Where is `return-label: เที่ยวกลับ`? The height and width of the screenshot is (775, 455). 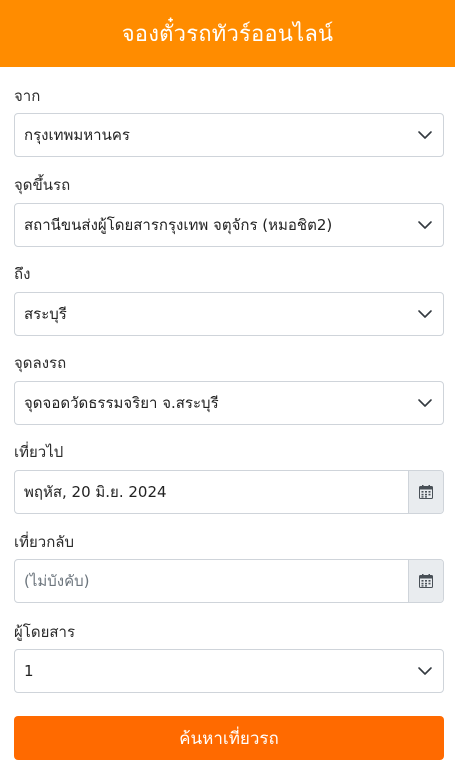
return-label: เที่ยวกลับ is located at coordinates (44, 542).